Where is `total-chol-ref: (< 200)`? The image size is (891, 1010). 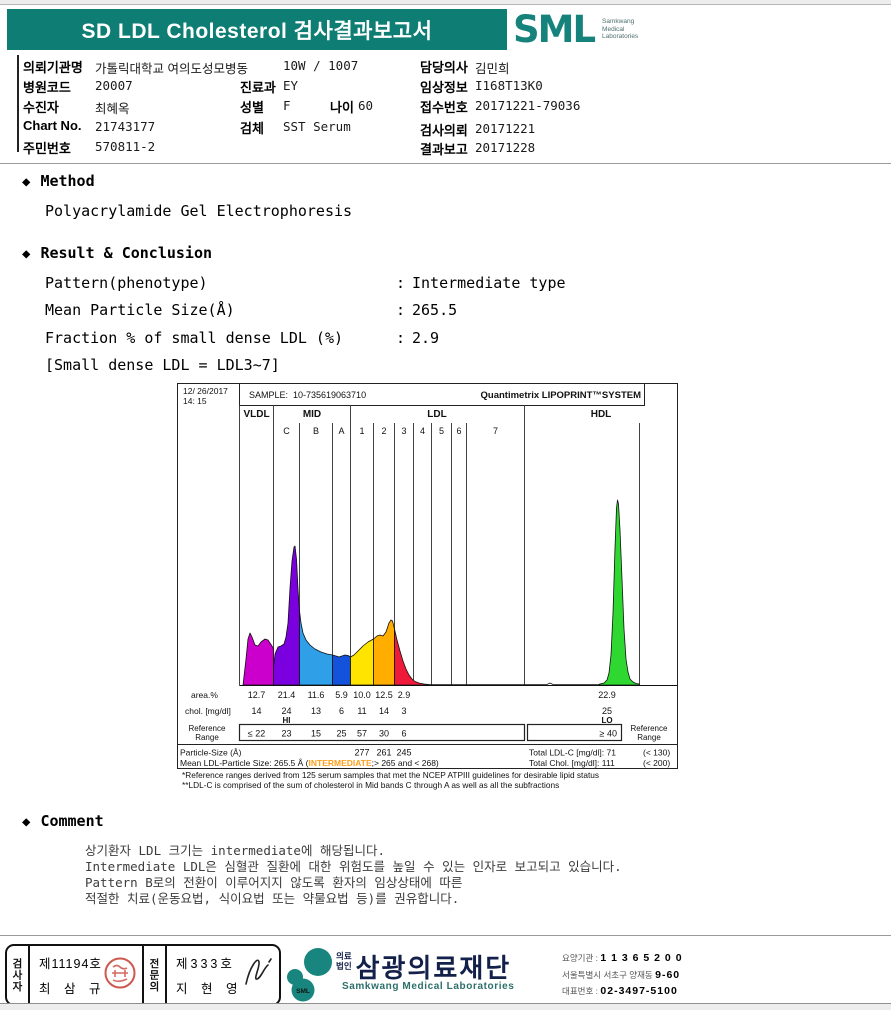
total-chol-ref: (< 200) is located at coordinates (656, 763).